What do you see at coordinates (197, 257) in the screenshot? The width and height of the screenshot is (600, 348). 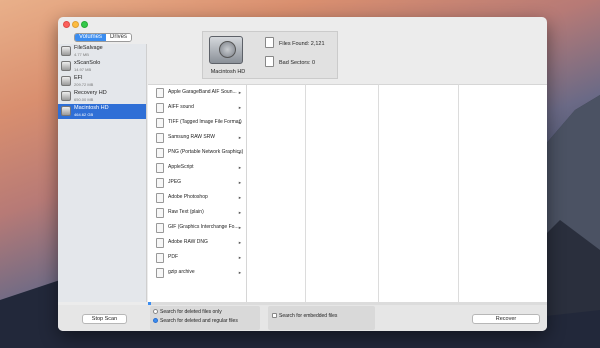 I see `file-type-item: PDF ►` at bounding box center [197, 257].